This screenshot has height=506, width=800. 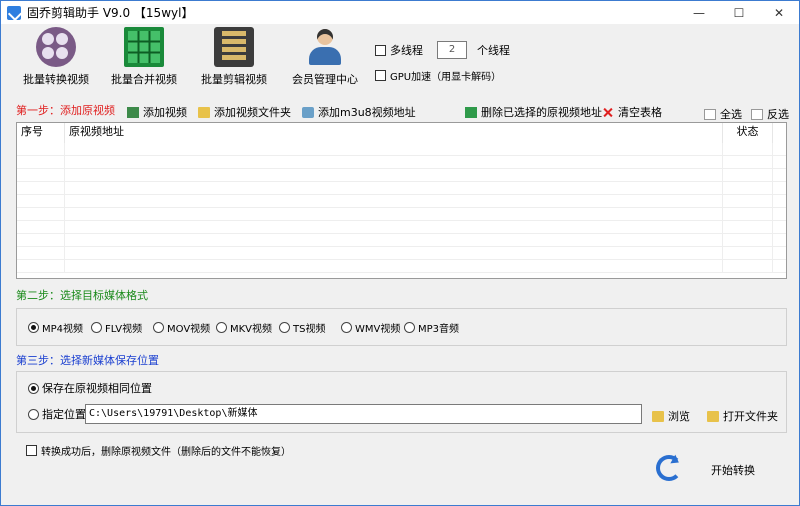 I want to click on format-label-mov: MOV视频, so click(x=189, y=329).